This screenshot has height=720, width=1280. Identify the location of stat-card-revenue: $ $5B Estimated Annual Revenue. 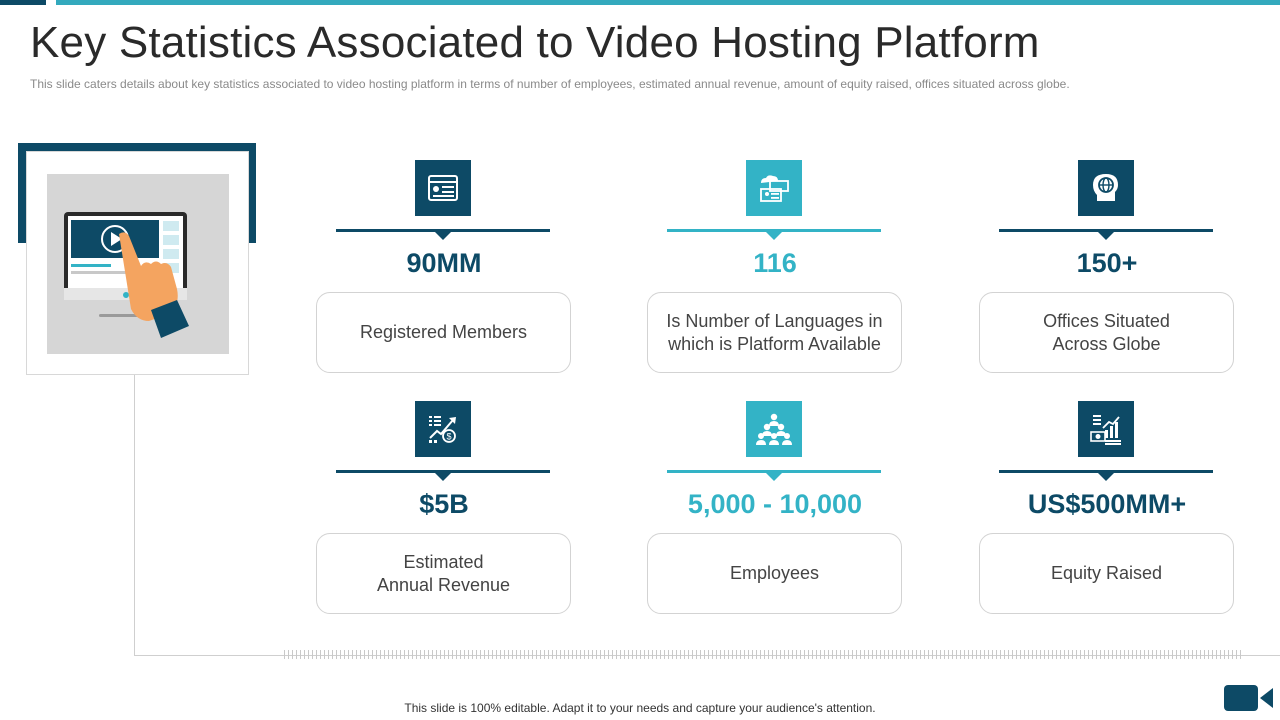
(444, 508).